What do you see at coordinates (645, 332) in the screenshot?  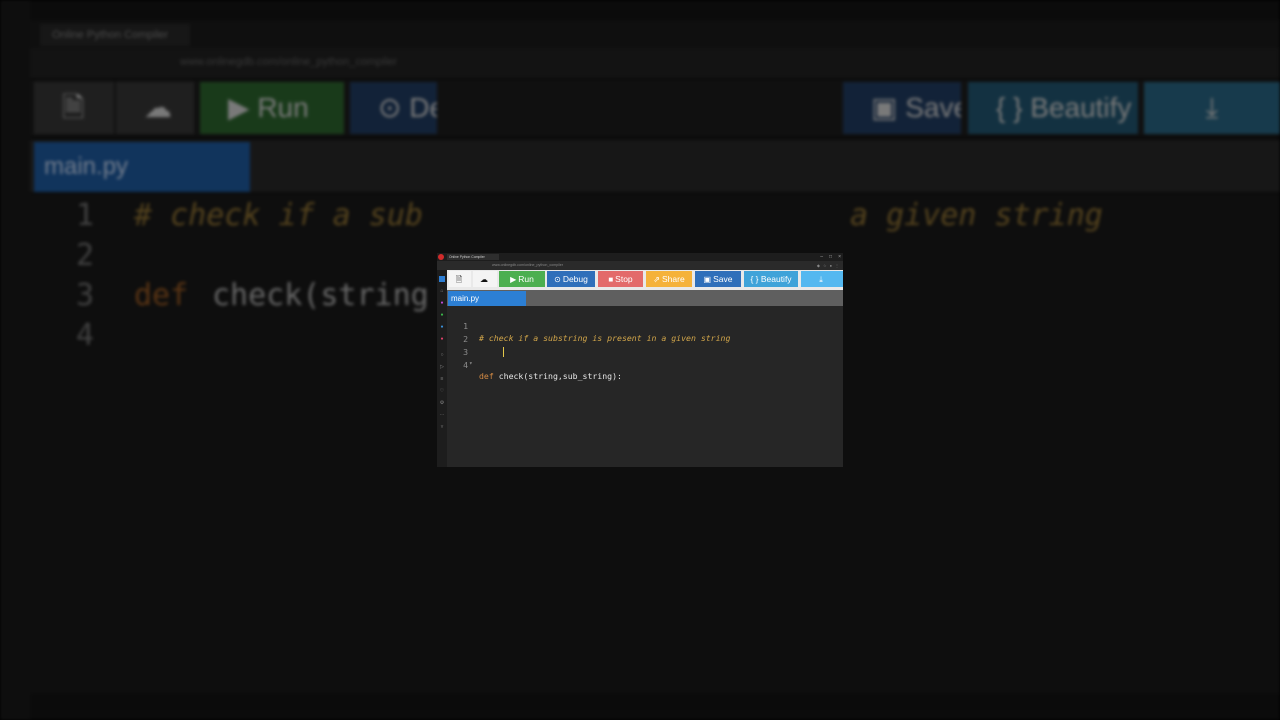 I see `code-line-2: 2` at bounding box center [645, 332].